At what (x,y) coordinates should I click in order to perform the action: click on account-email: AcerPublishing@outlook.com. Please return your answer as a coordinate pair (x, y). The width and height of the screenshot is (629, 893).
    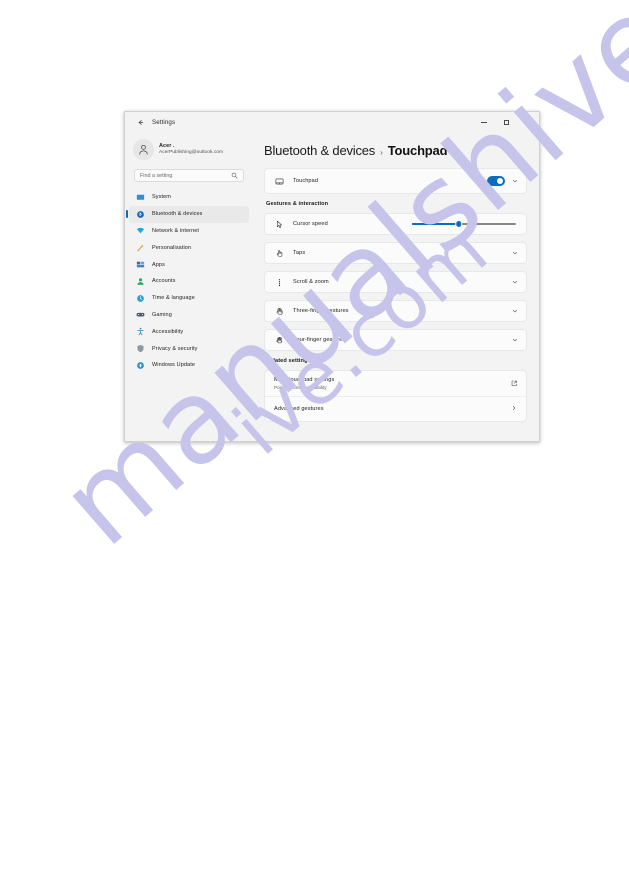
    Looking at the image, I should click on (191, 152).